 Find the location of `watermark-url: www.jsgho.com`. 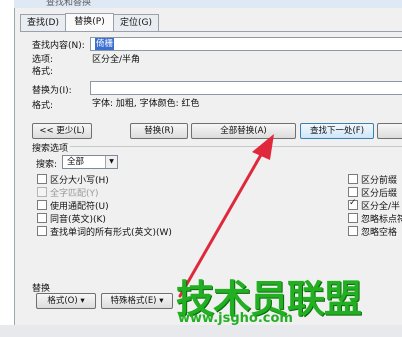

watermark-url: www.jsgho.com is located at coordinates (235, 318).